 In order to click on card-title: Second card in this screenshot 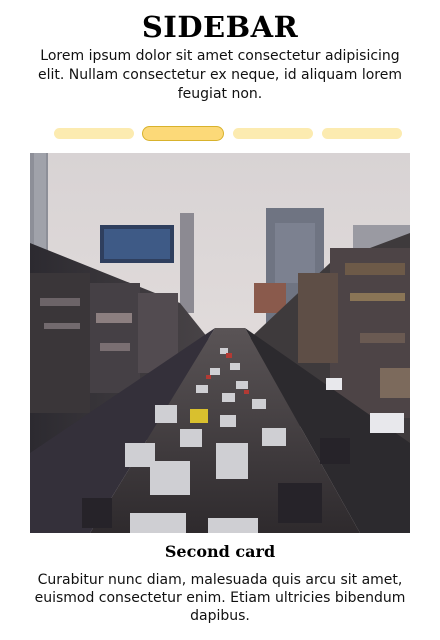, I will do `click(220, 551)`.